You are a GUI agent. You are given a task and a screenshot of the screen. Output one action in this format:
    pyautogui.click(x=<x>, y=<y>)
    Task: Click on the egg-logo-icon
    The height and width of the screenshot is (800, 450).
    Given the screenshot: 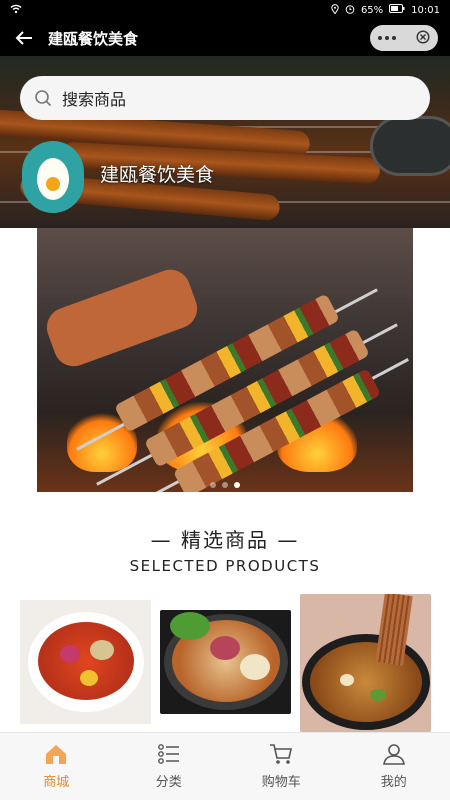 What is the action you would take?
    pyautogui.click(x=53, y=179)
    